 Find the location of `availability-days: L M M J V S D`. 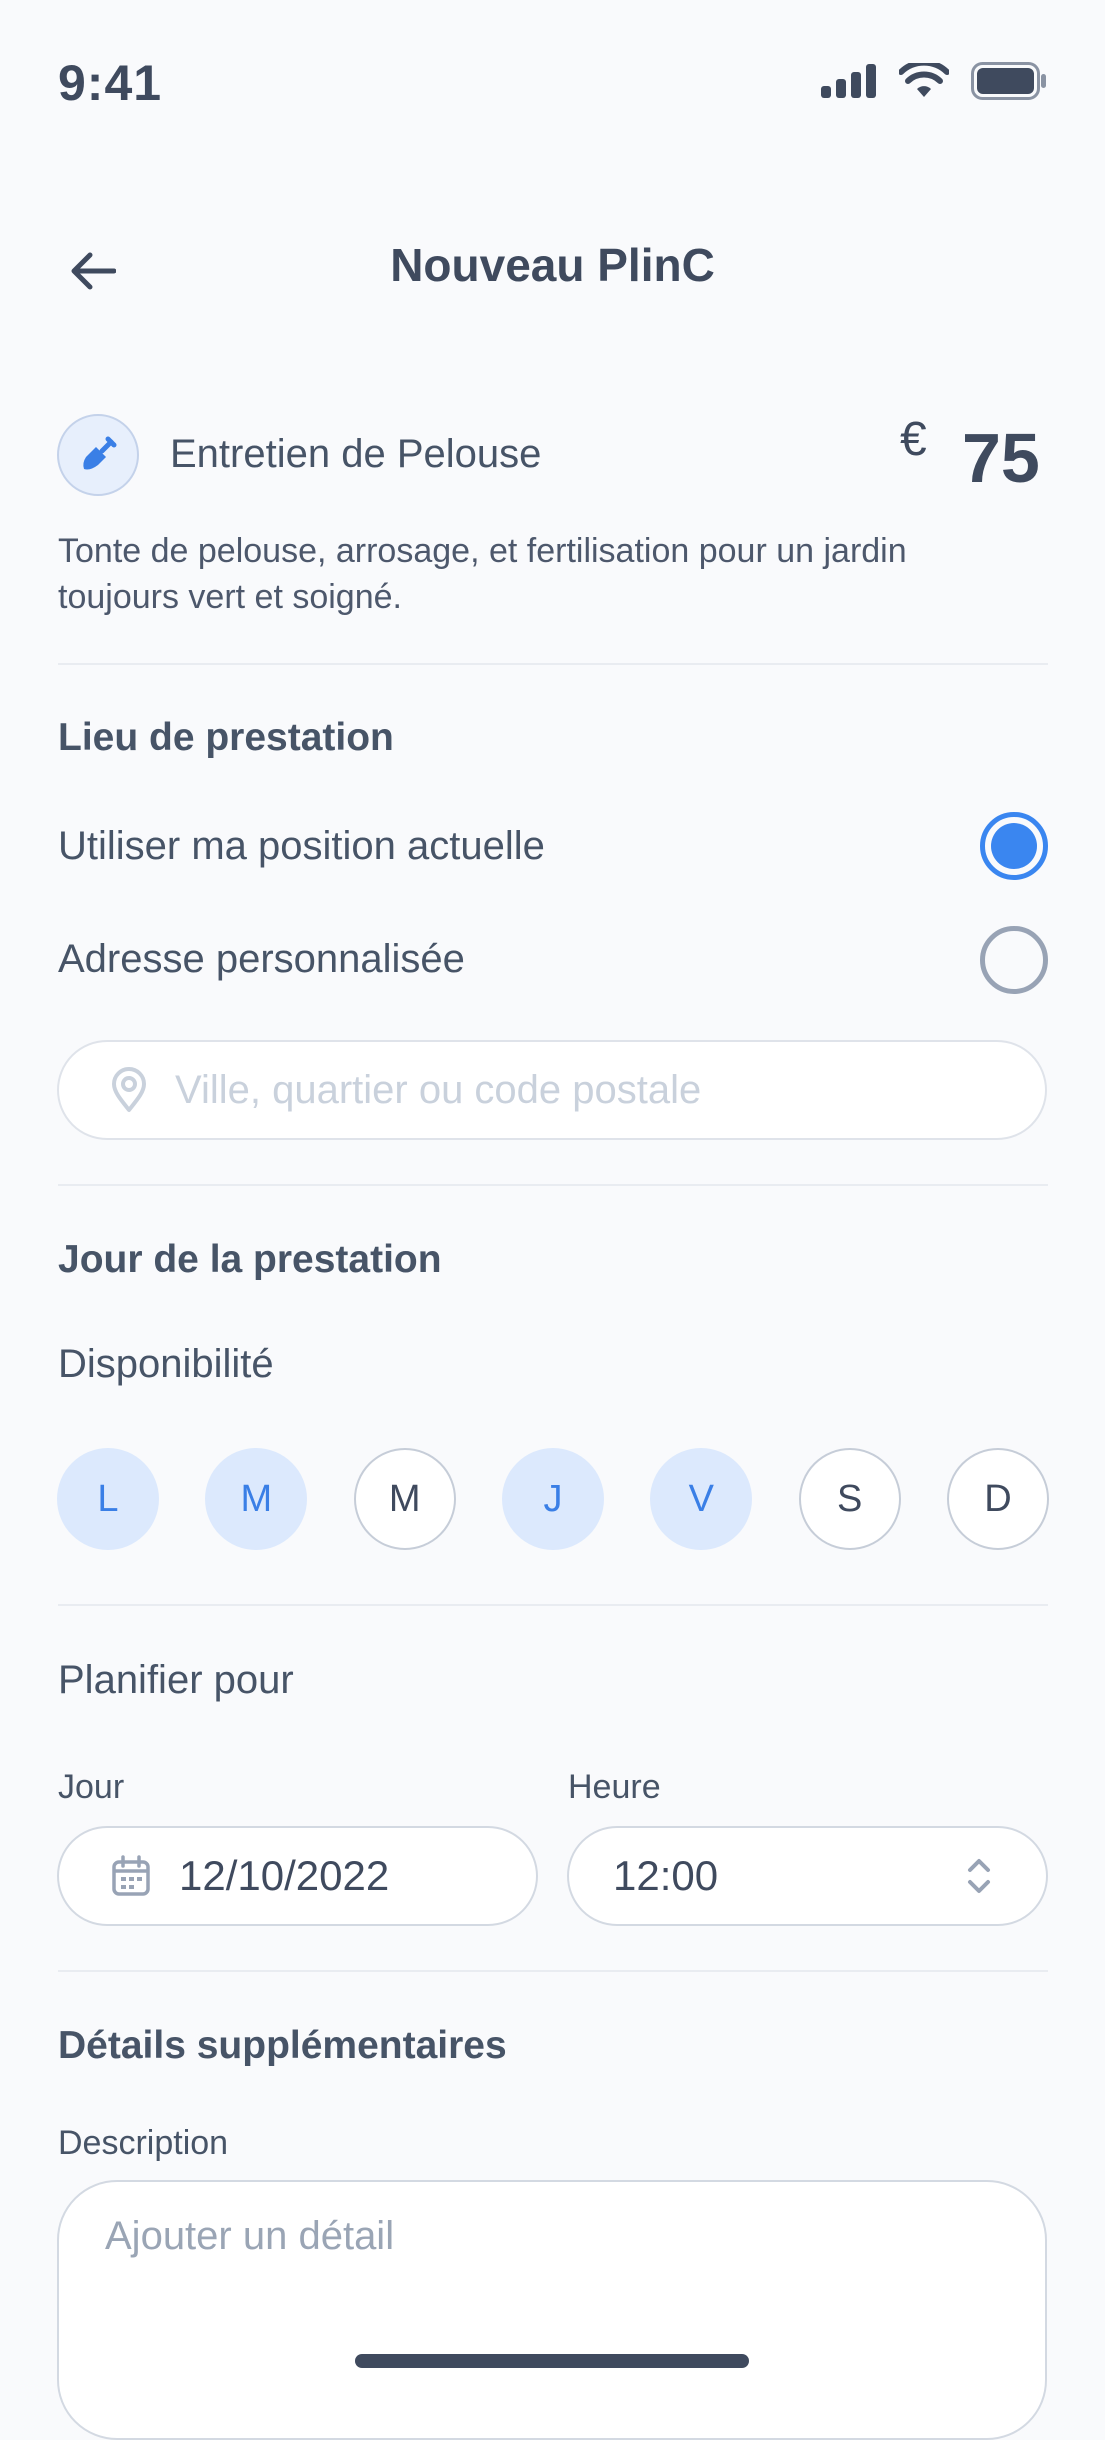

availability-days: L M M J V S D is located at coordinates (553, 1499).